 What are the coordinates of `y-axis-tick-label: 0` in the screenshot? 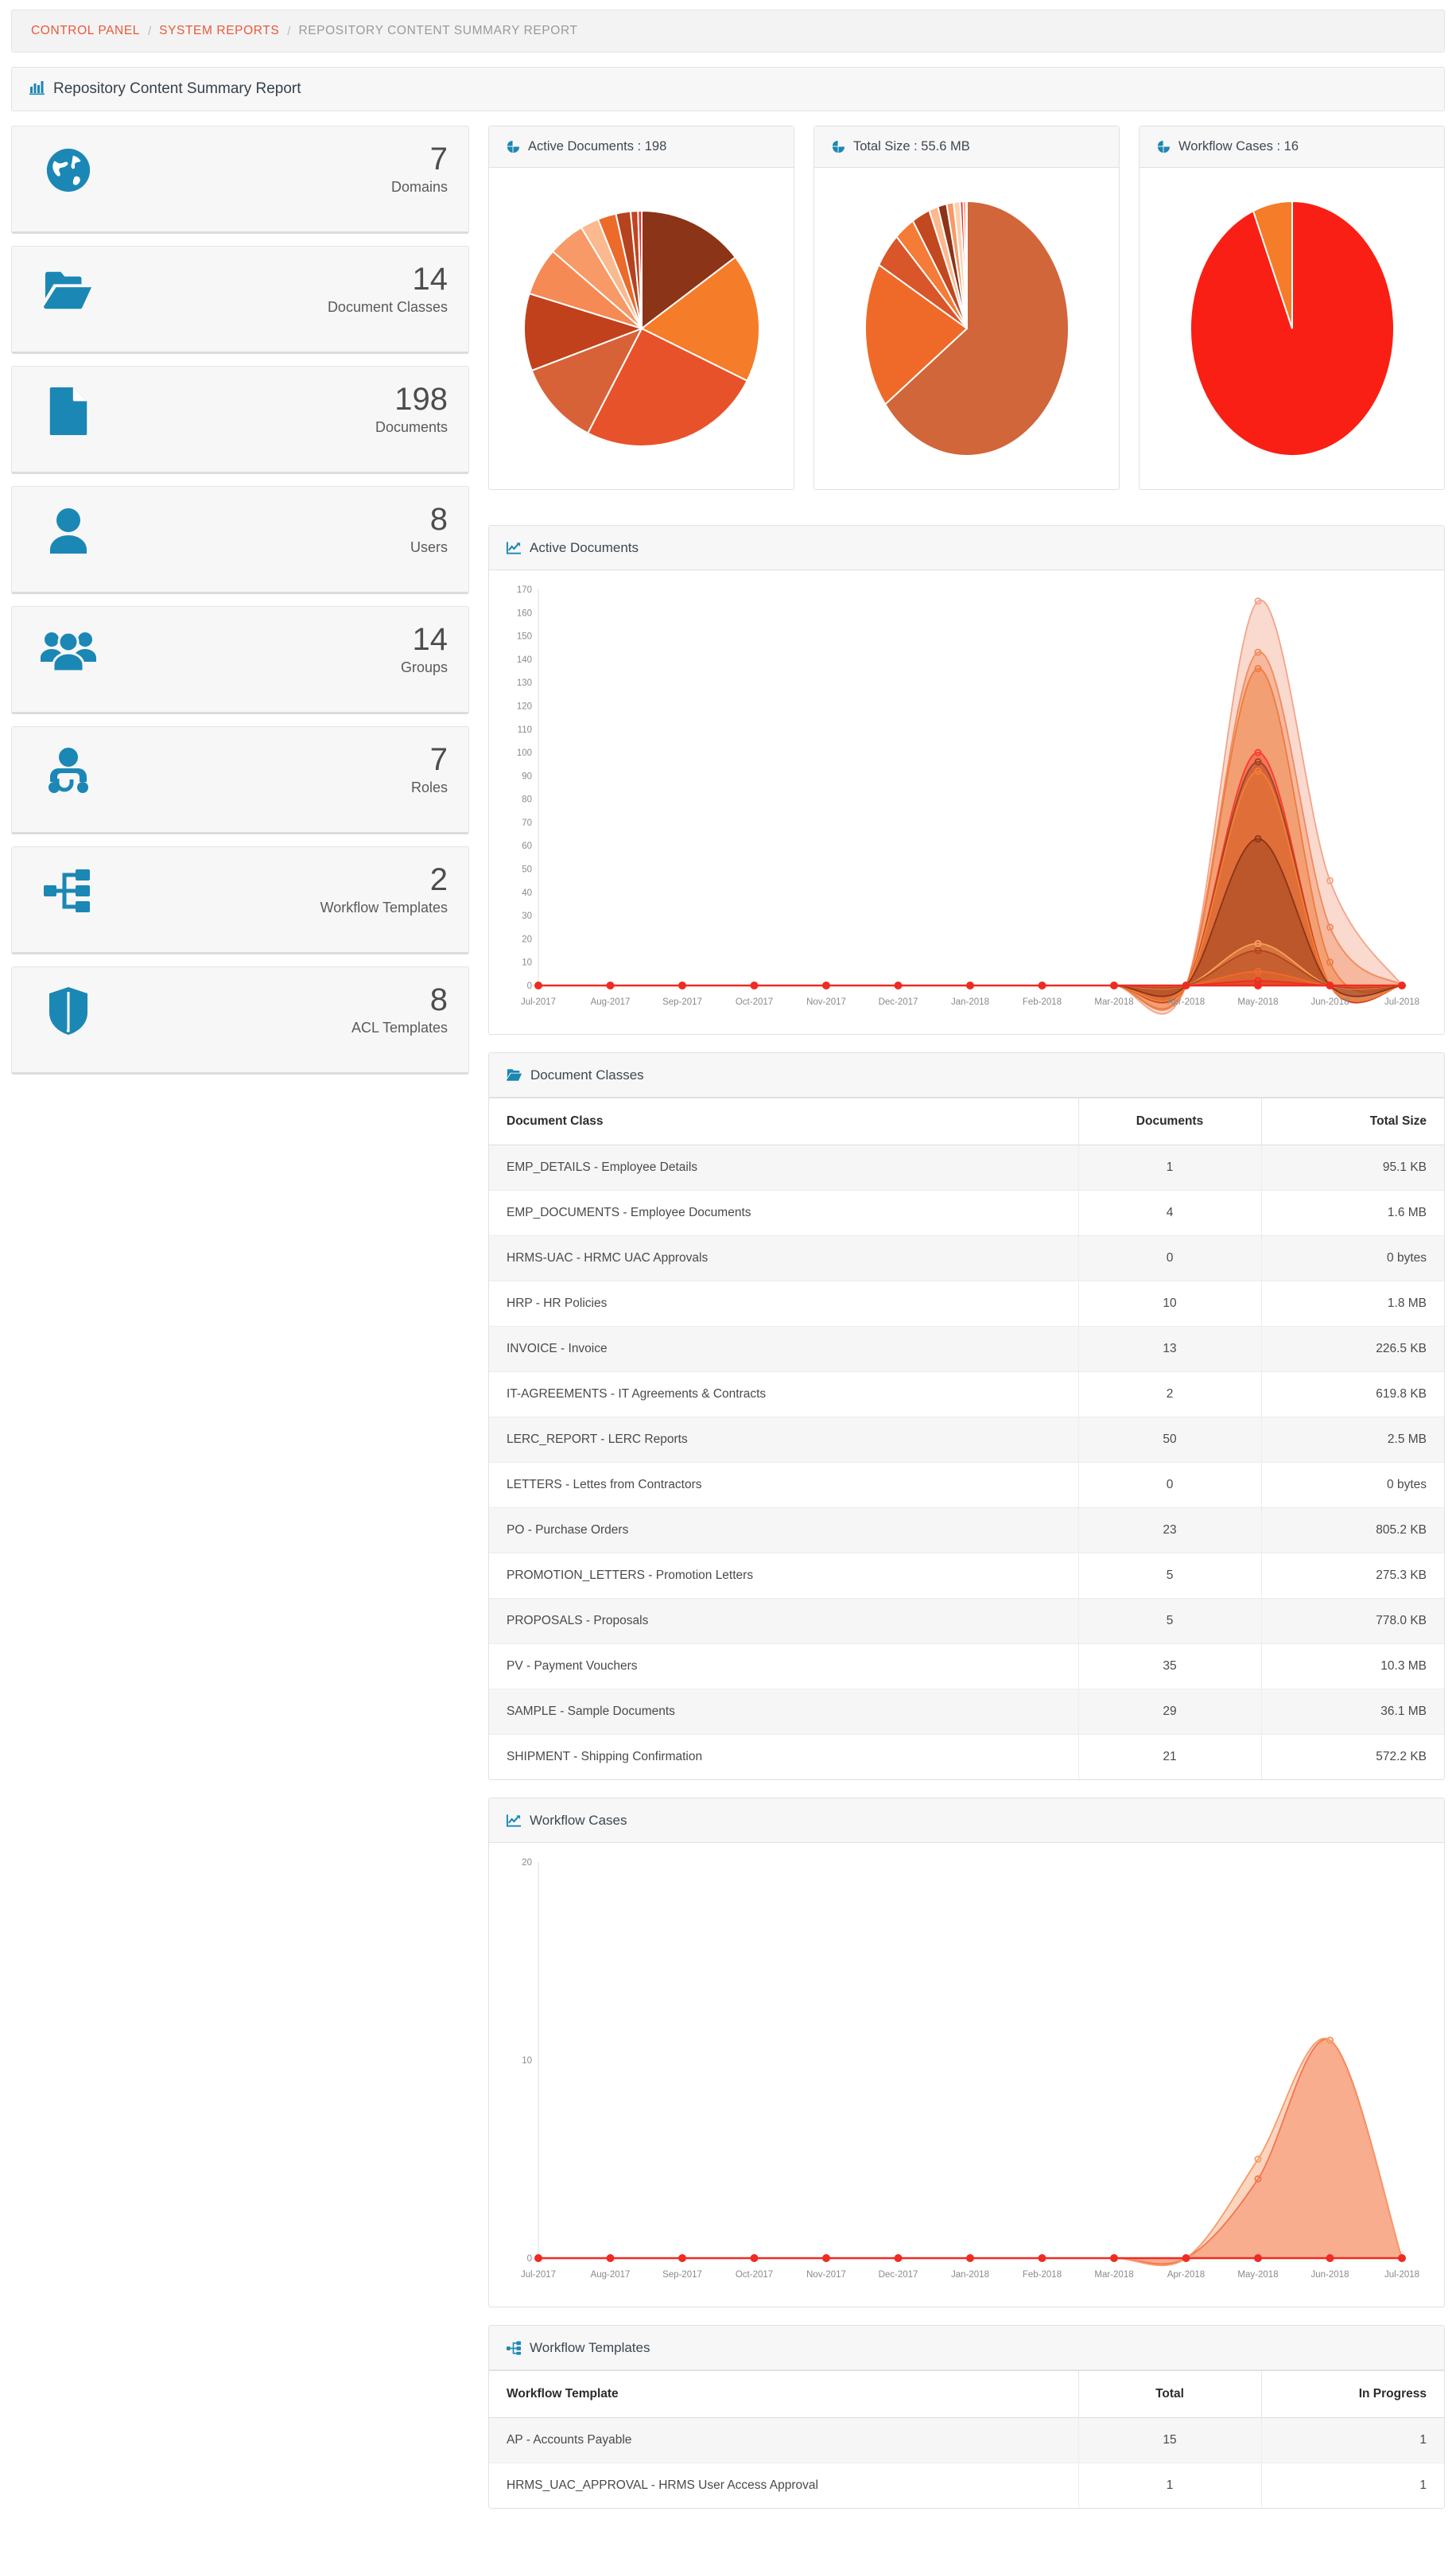 It's located at (529, 987).